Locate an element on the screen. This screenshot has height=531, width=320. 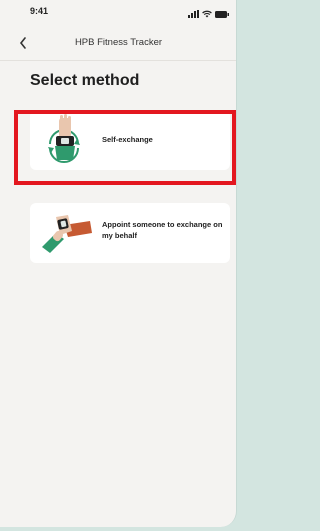
battery-icon is located at coordinates (222, 14).